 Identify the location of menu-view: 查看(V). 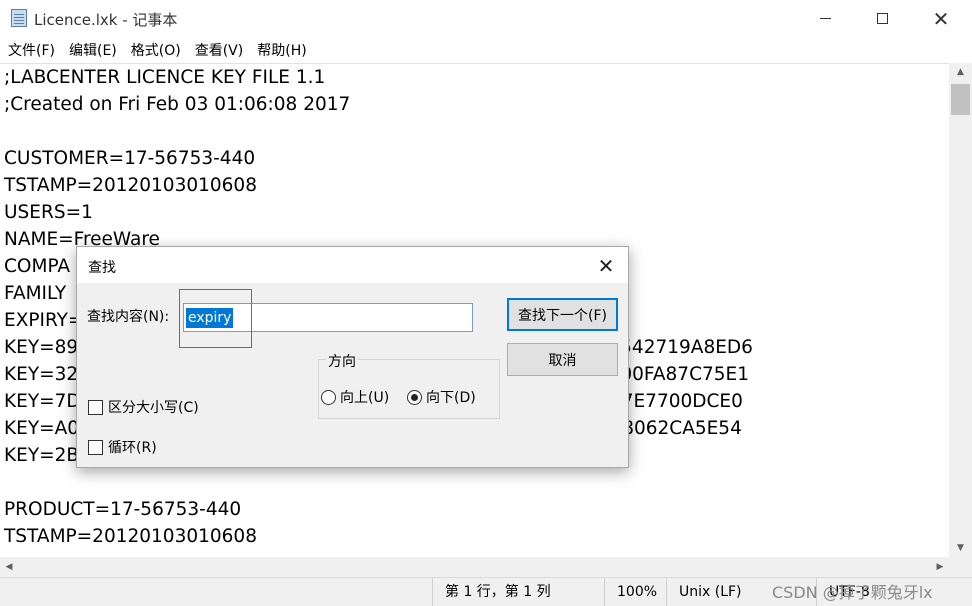
(219, 50).